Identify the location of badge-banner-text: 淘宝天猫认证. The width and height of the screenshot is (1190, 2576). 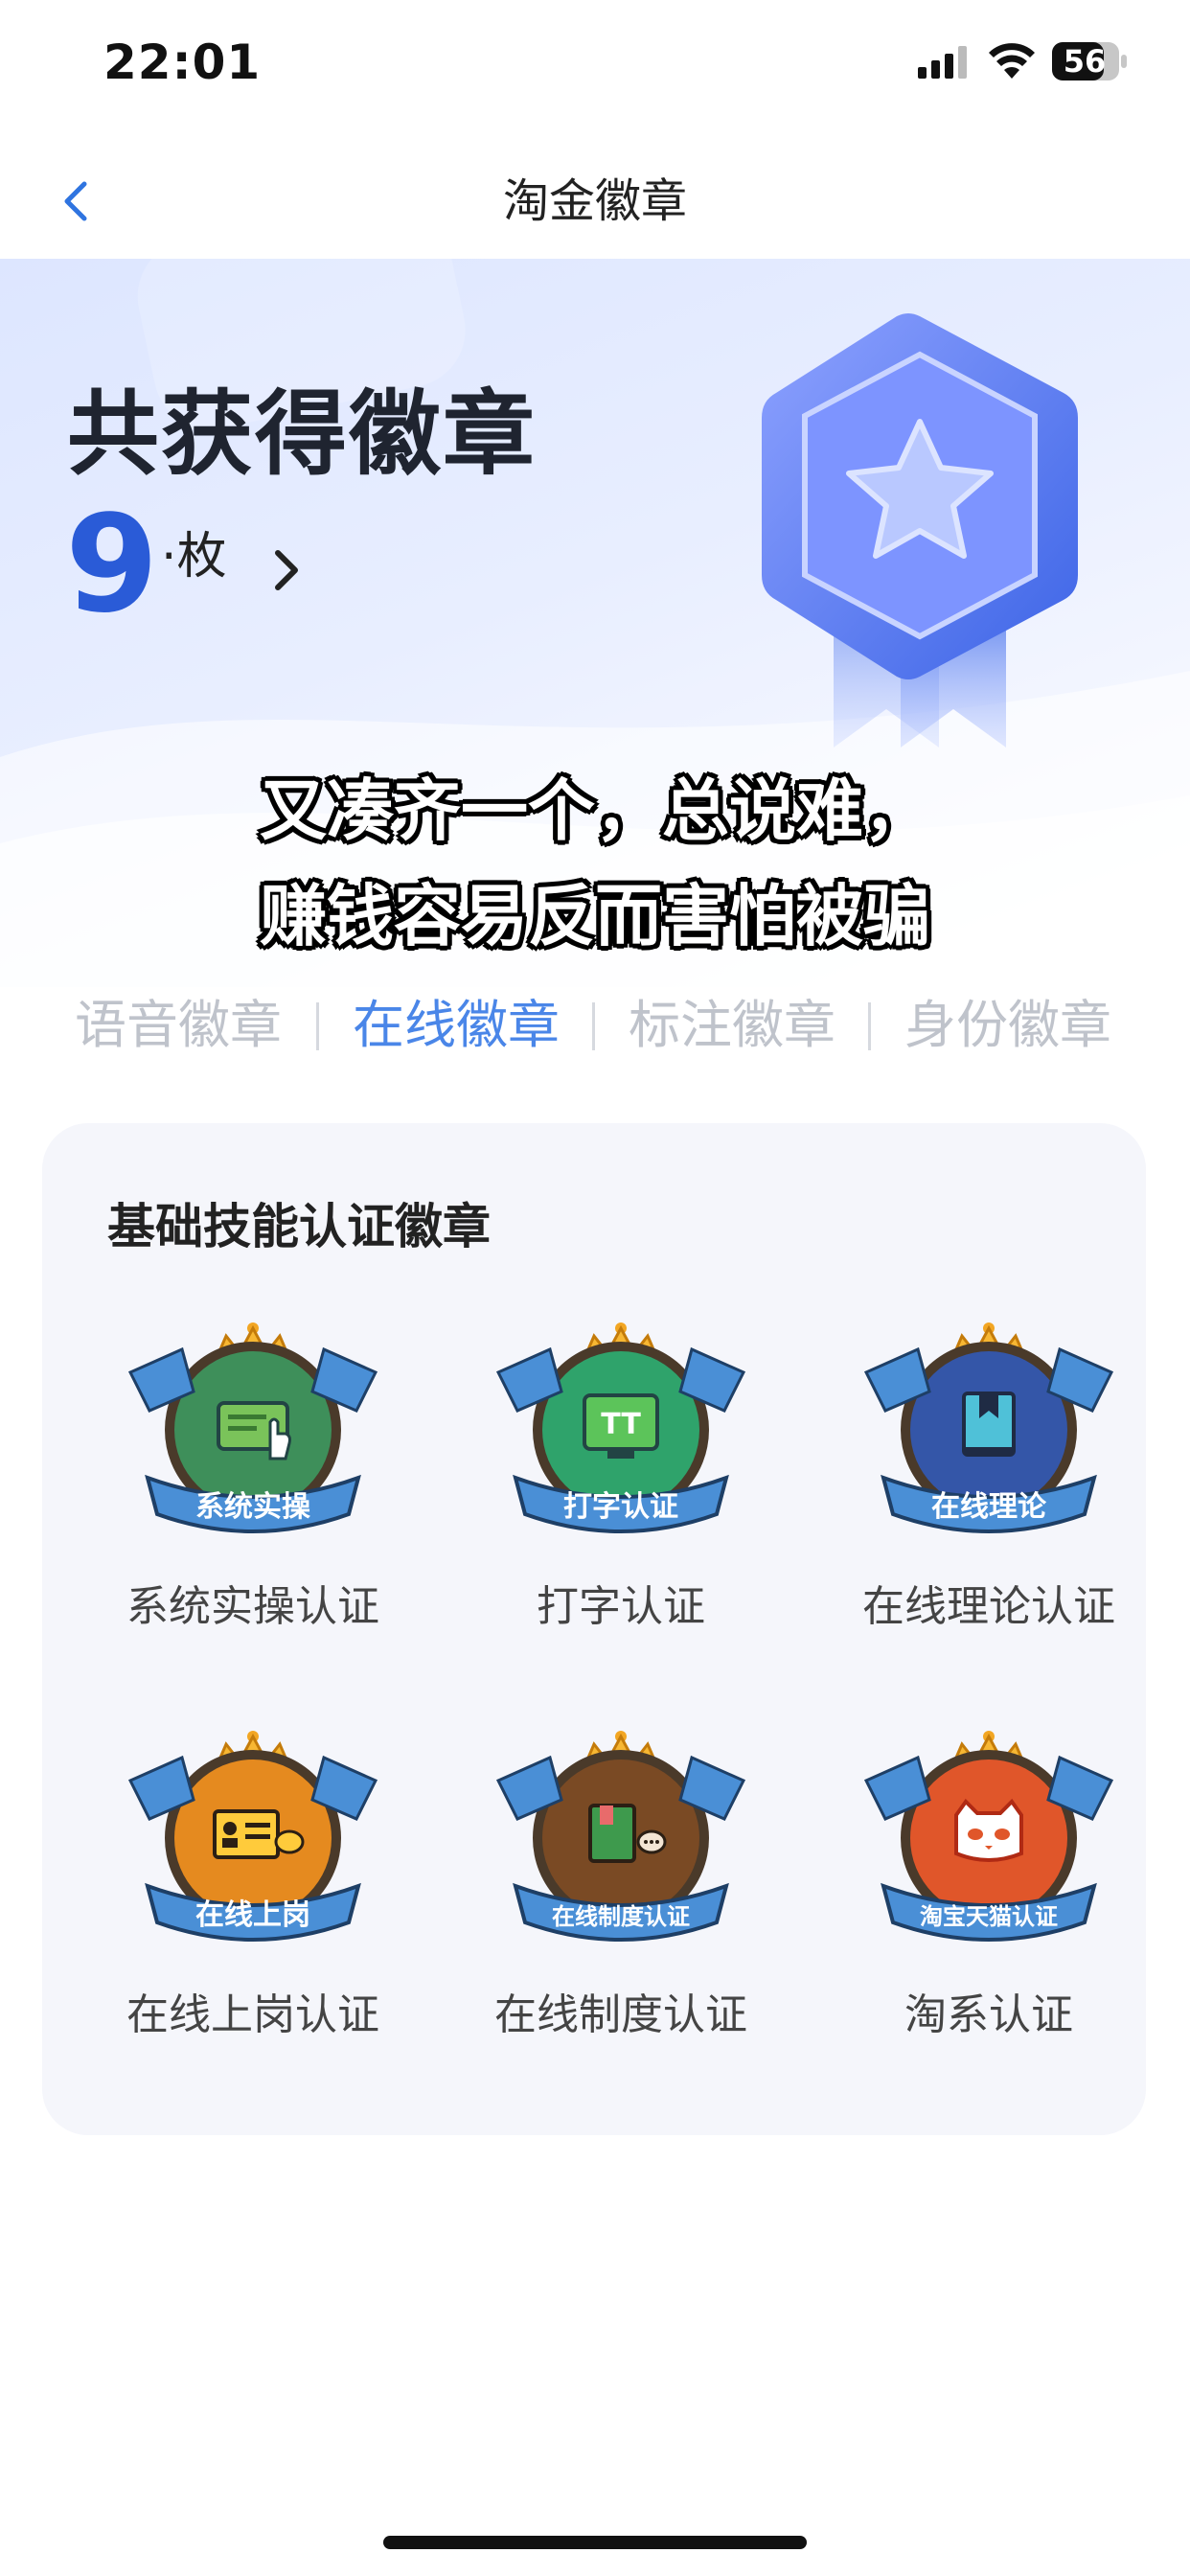
(989, 1916).